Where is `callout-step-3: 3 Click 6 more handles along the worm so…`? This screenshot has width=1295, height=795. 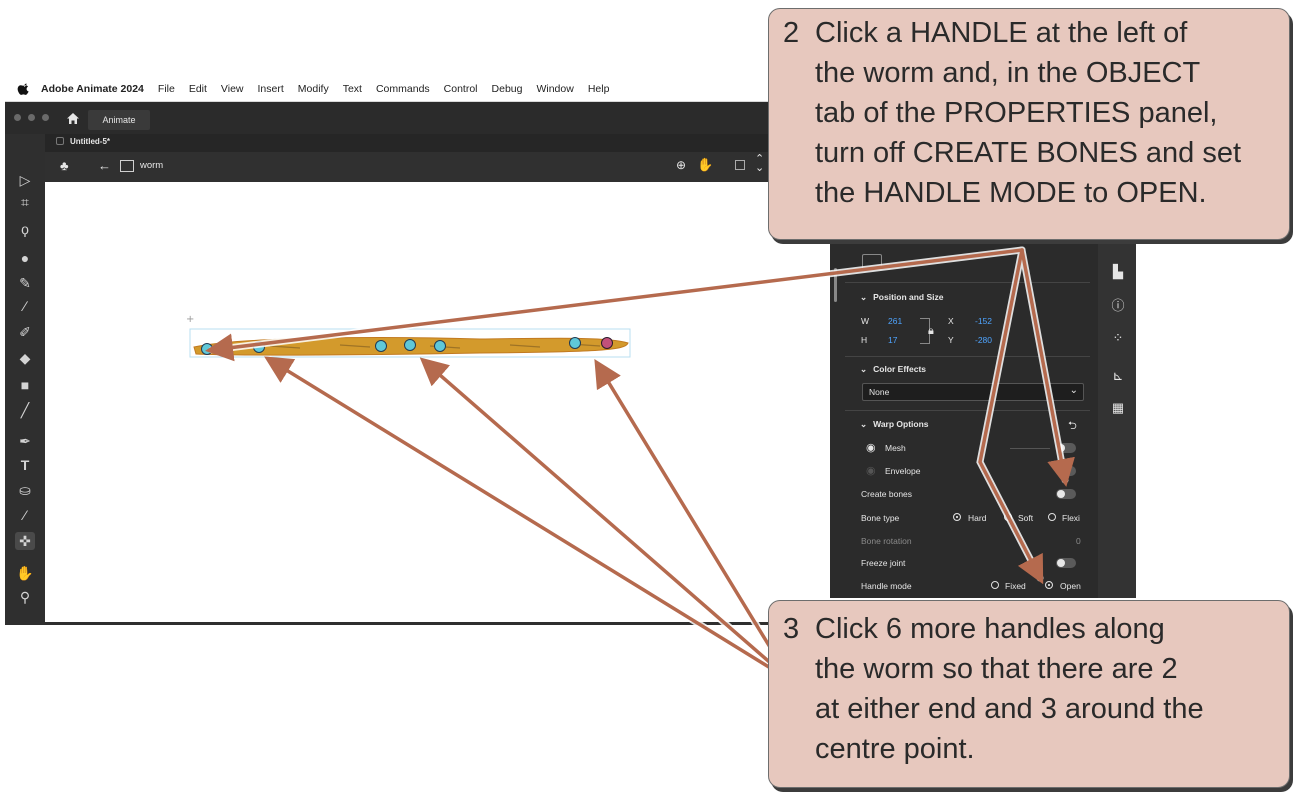 callout-step-3: 3 Click 6 more handles along the worm so… is located at coordinates (1029, 694).